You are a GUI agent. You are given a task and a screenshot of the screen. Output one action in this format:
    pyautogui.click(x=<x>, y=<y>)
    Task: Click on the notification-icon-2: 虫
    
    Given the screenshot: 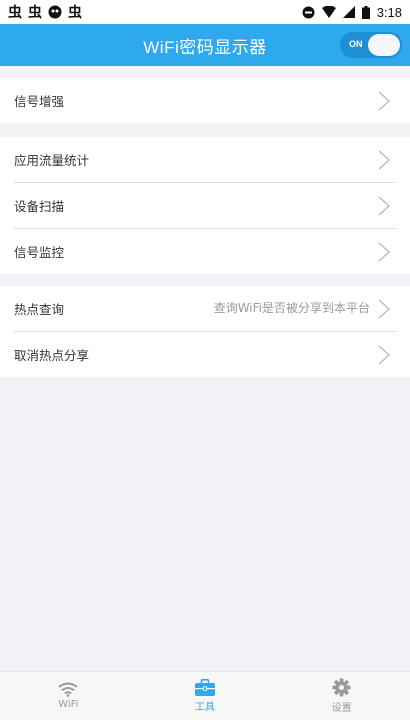 What is the action you would take?
    pyautogui.click(x=35, y=12)
    